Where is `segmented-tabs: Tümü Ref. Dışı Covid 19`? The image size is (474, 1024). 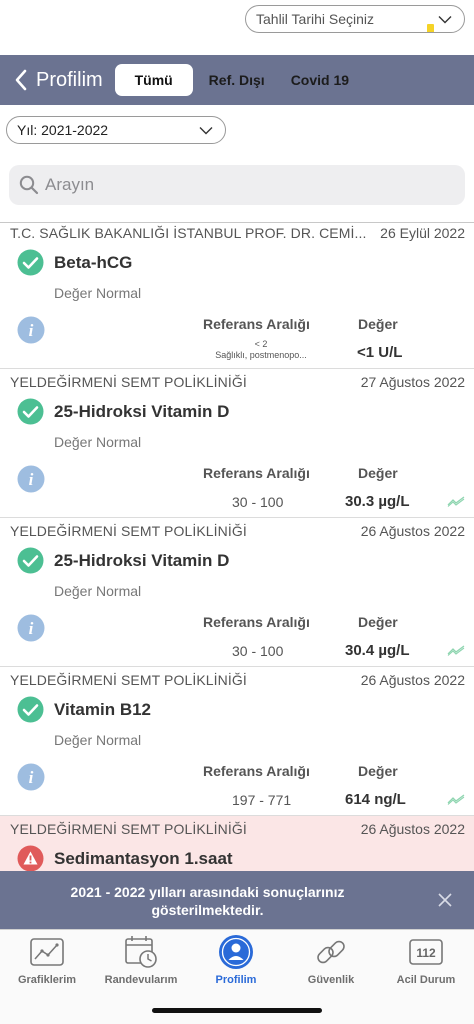
segmented-tabs: Tümü Ref. Dışı Covid 19 is located at coordinates (236, 80).